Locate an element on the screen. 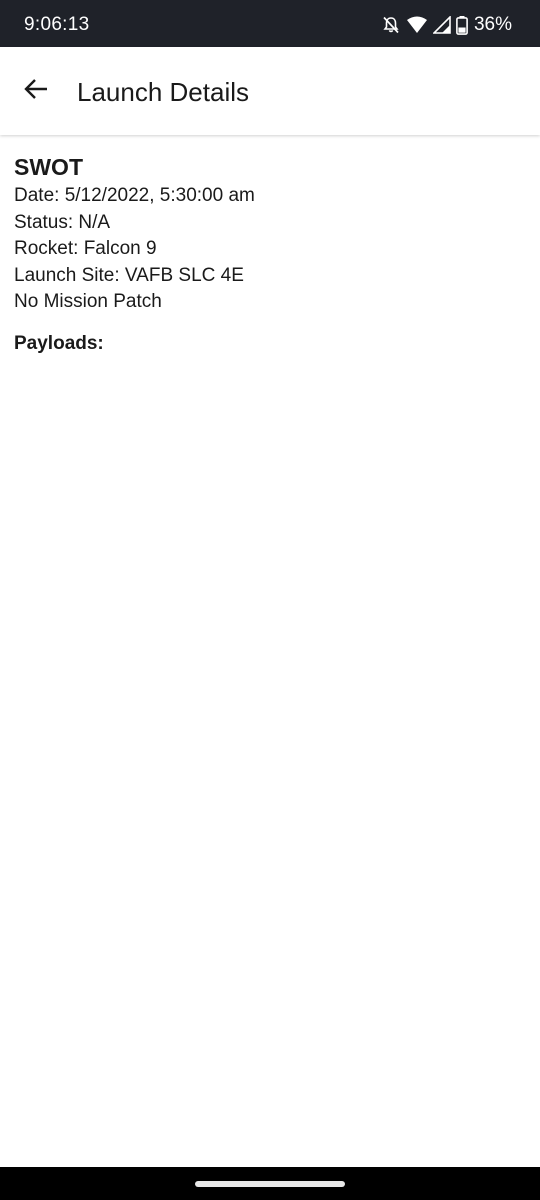 The height and width of the screenshot is (1200, 540). app-bar: Launch Details is located at coordinates (270, 91).